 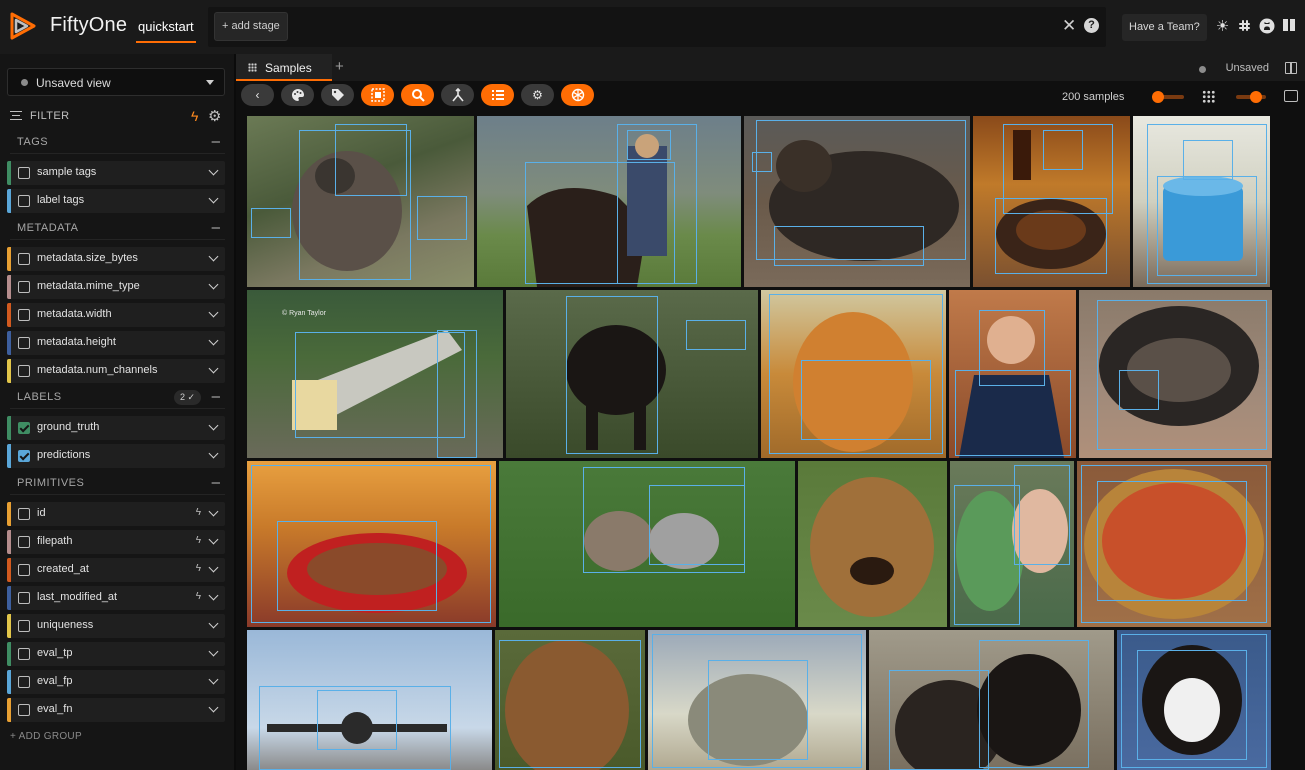 What do you see at coordinates (116, 371) in the screenshot?
I see `field-metadata-num-channels: metadata.num_channels` at bounding box center [116, 371].